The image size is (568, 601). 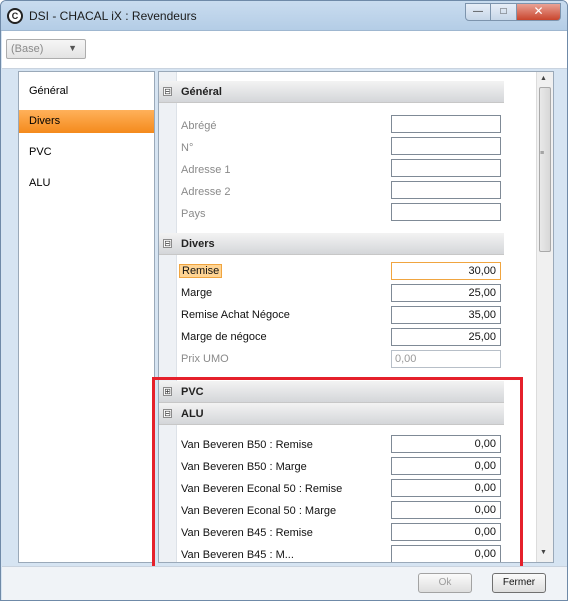 What do you see at coordinates (86, 121) in the screenshot?
I see `nav-item-divers: Divers` at bounding box center [86, 121].